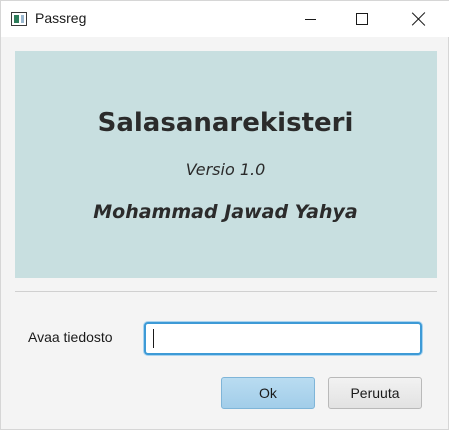 This screenshot has width=449, height=430. What do you see at coordinates (225, 169) in the screenshot?
I see `version-text: Versio 1.0` at bounding box center [225, 169].